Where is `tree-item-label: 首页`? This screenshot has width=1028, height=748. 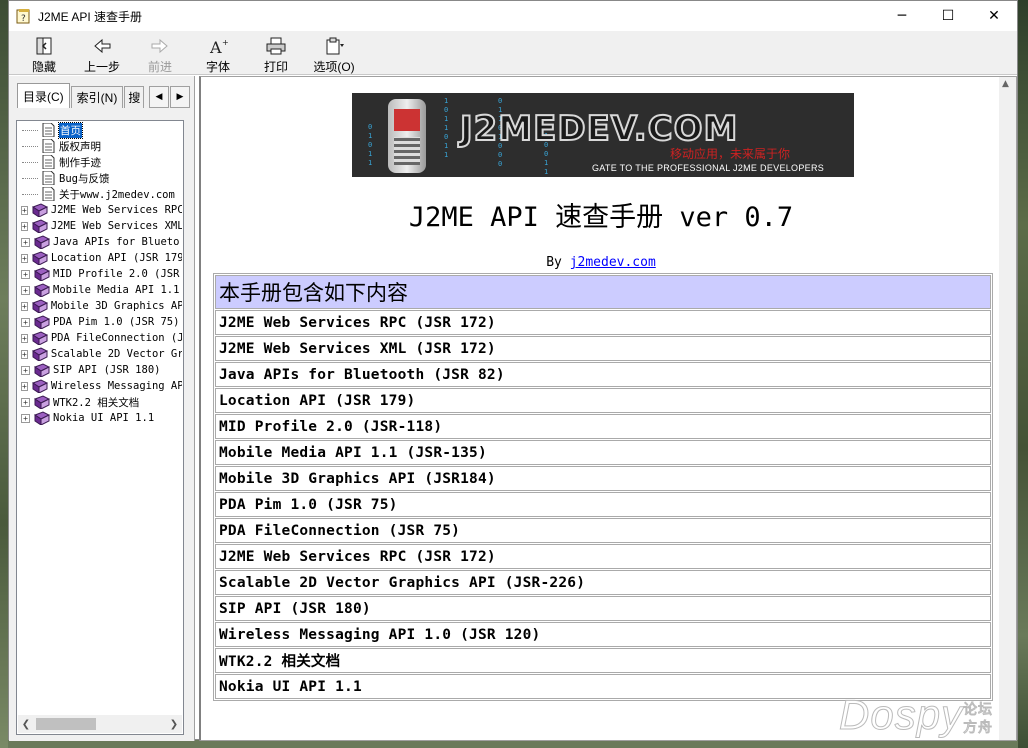 tree-item-label: 首页 is located at coordinates (70, 130).